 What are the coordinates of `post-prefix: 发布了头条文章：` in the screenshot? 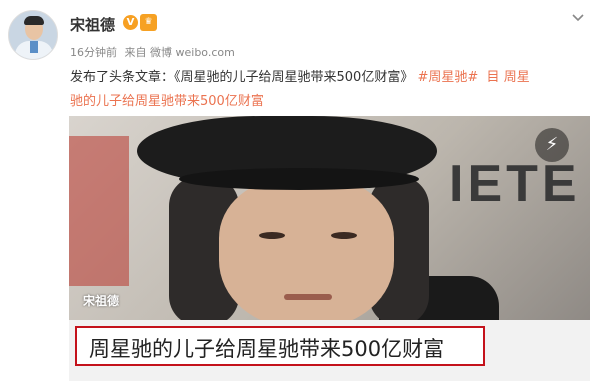 It's located at (122, 77).